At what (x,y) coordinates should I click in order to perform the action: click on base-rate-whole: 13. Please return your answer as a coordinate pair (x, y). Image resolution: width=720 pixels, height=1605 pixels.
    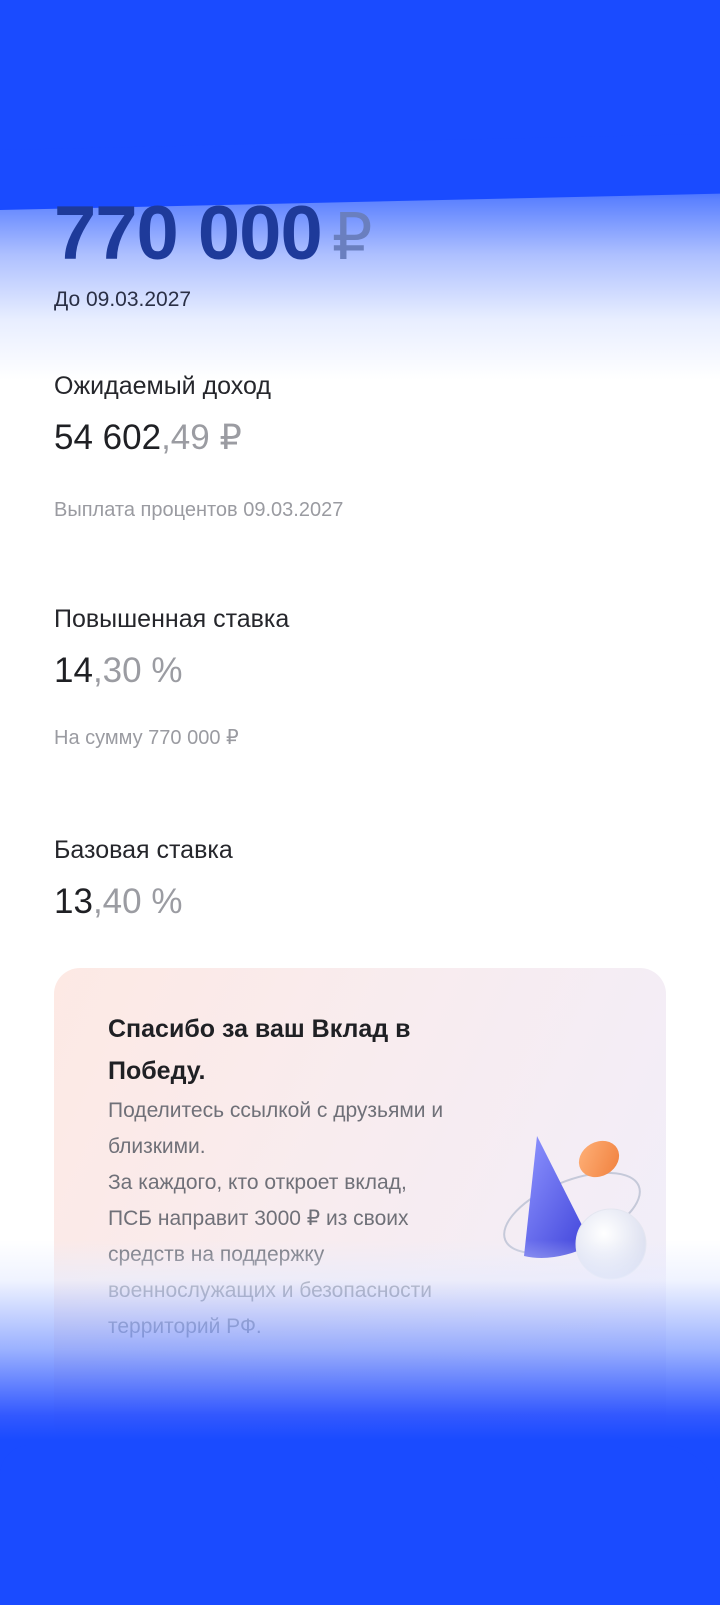
    Looking at the image, I should click on (73, 901).